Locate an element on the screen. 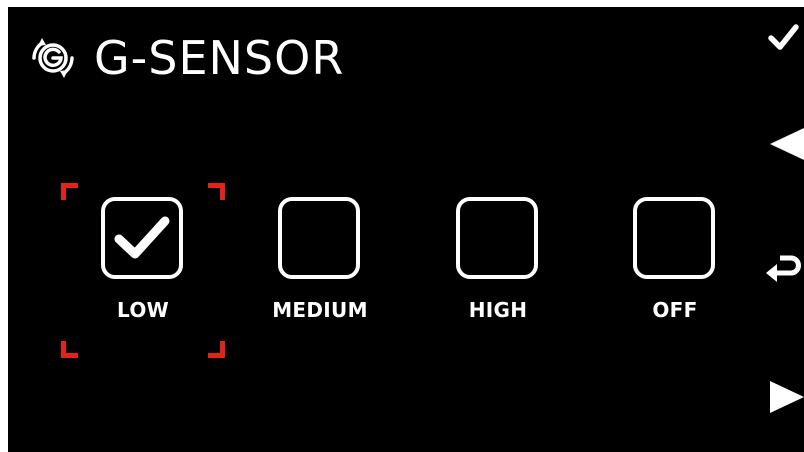  right-arrow-icon is located at coordinates (787, 397).